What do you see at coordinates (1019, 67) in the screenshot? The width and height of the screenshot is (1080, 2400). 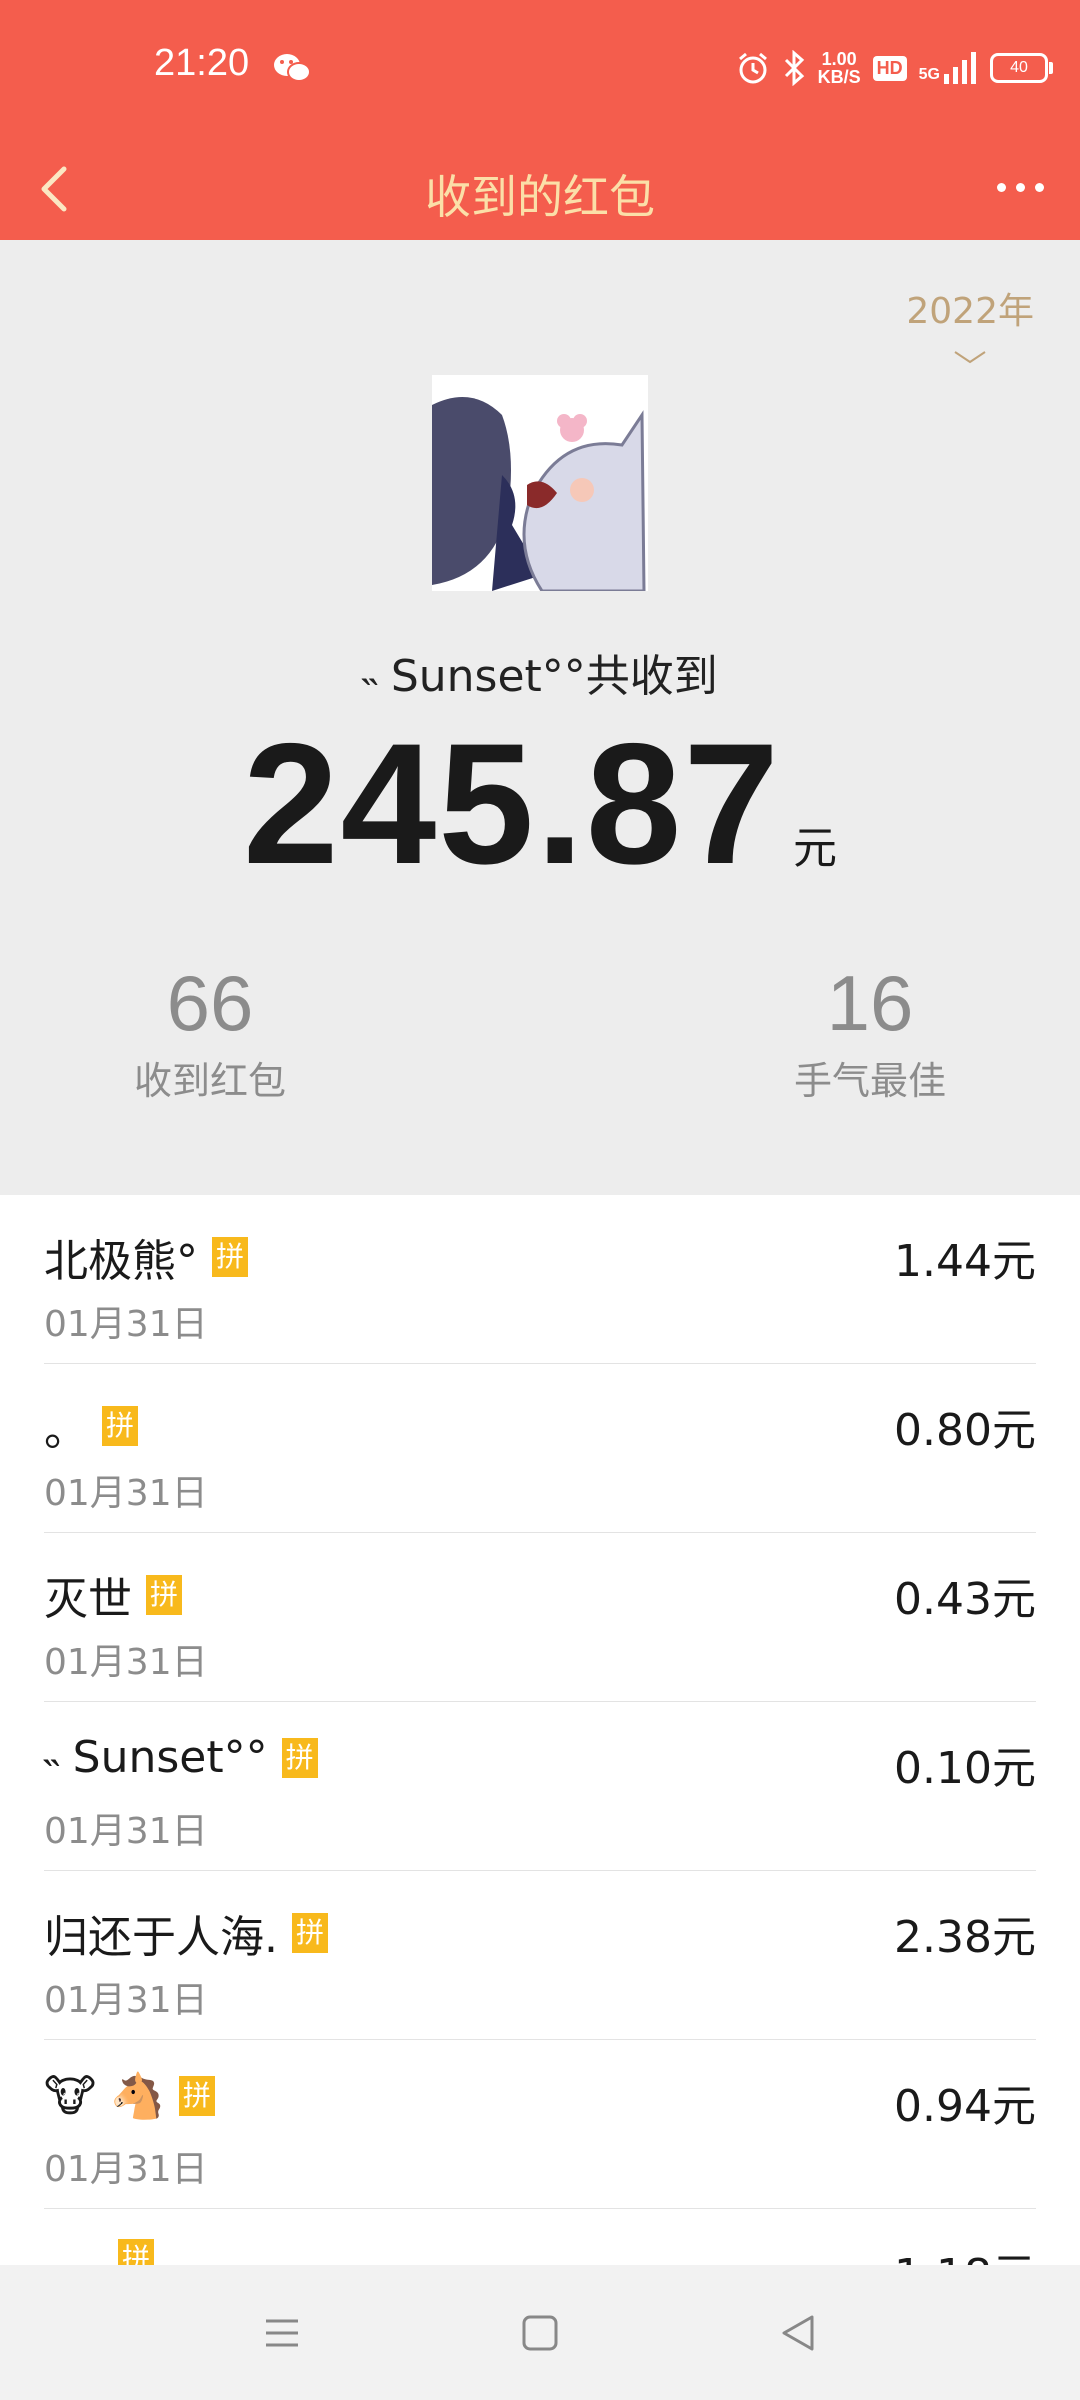 I see `battery-level: 40` at bounding box center [1019, 67].